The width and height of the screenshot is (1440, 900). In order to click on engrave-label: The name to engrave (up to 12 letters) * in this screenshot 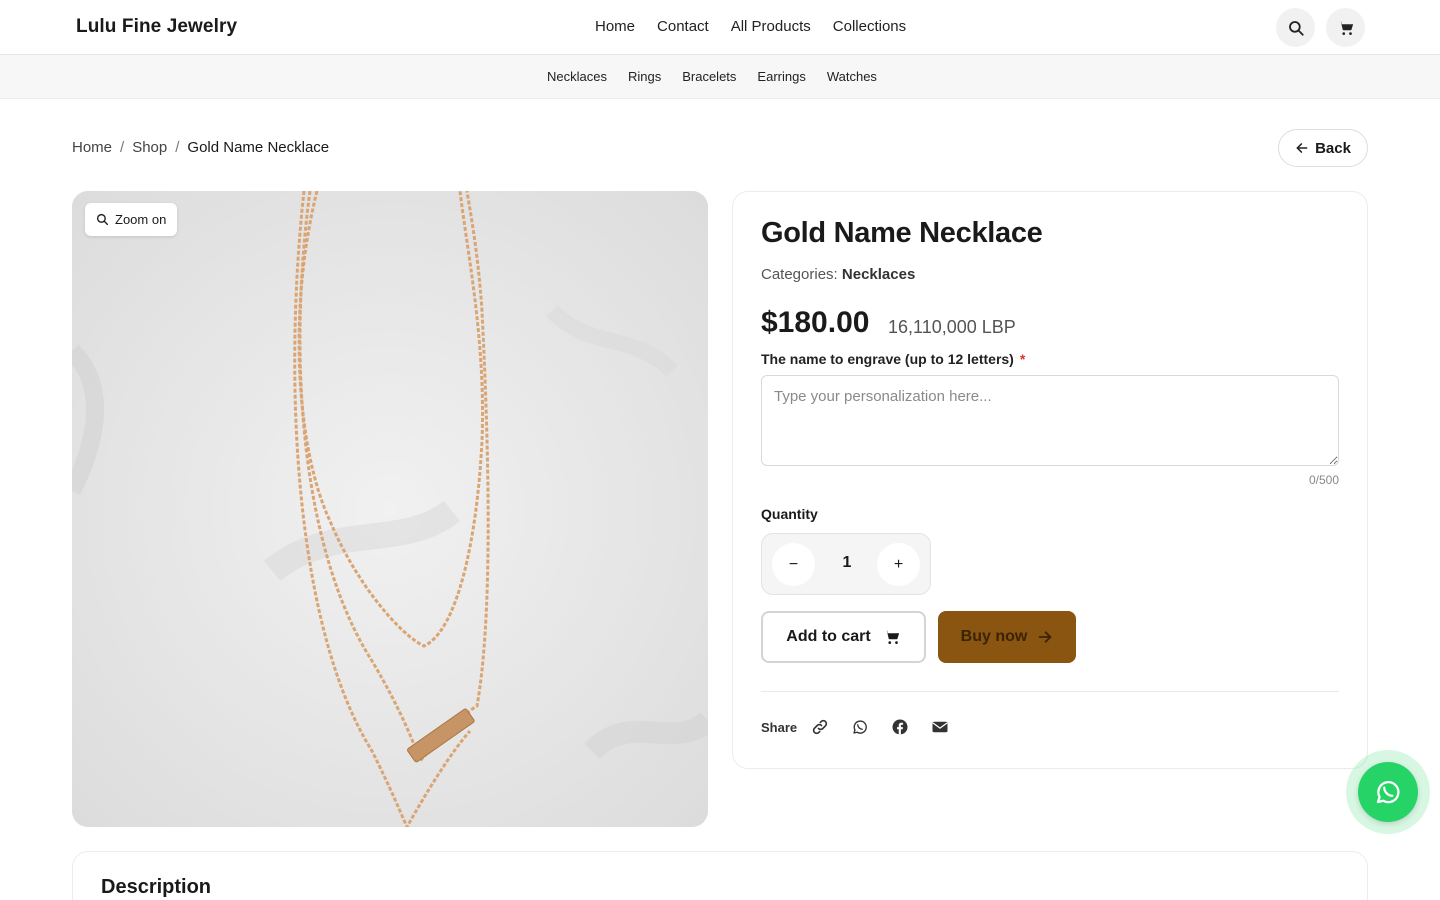, I will do `click(893, 359)`.